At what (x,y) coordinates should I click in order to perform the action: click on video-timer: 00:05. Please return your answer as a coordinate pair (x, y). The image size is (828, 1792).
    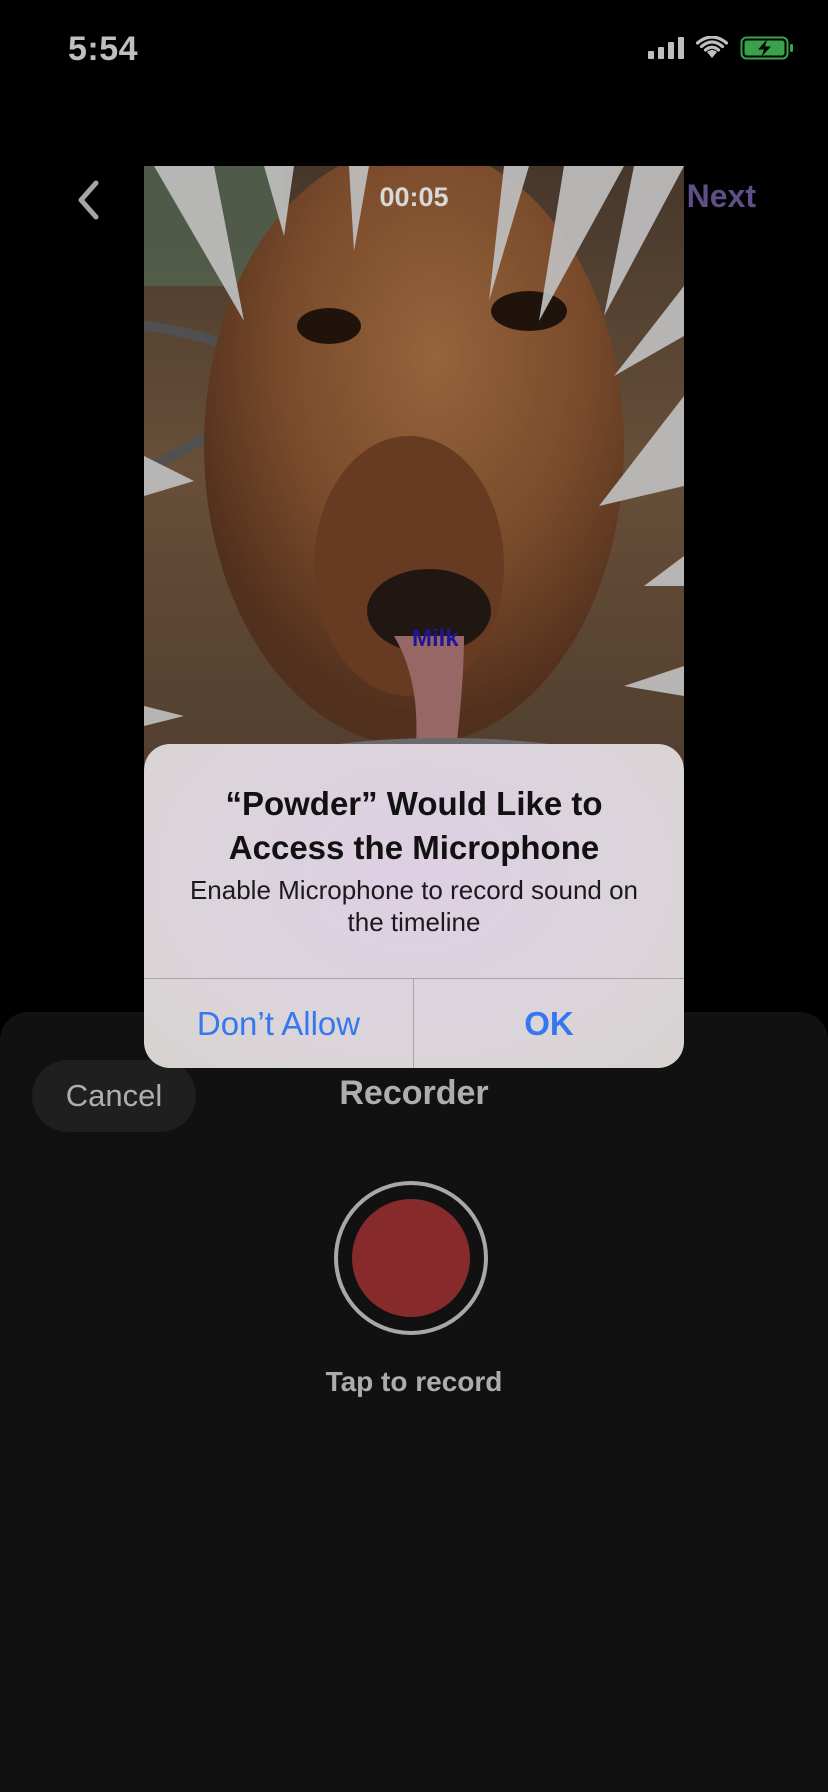
    Looking at the image, I should click on (414, 197).